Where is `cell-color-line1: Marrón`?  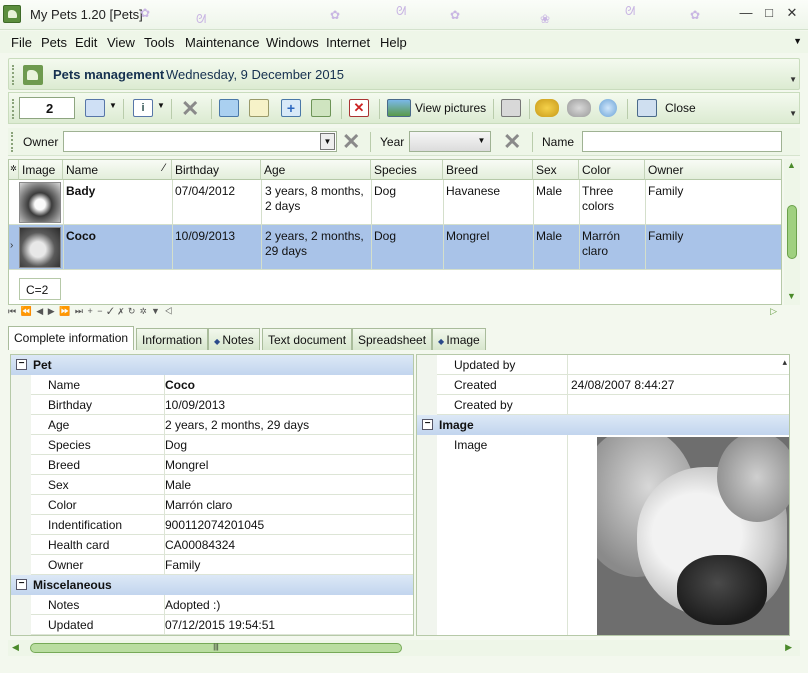 cell-color-line1: Marrón is located at coordinates (601, 236).